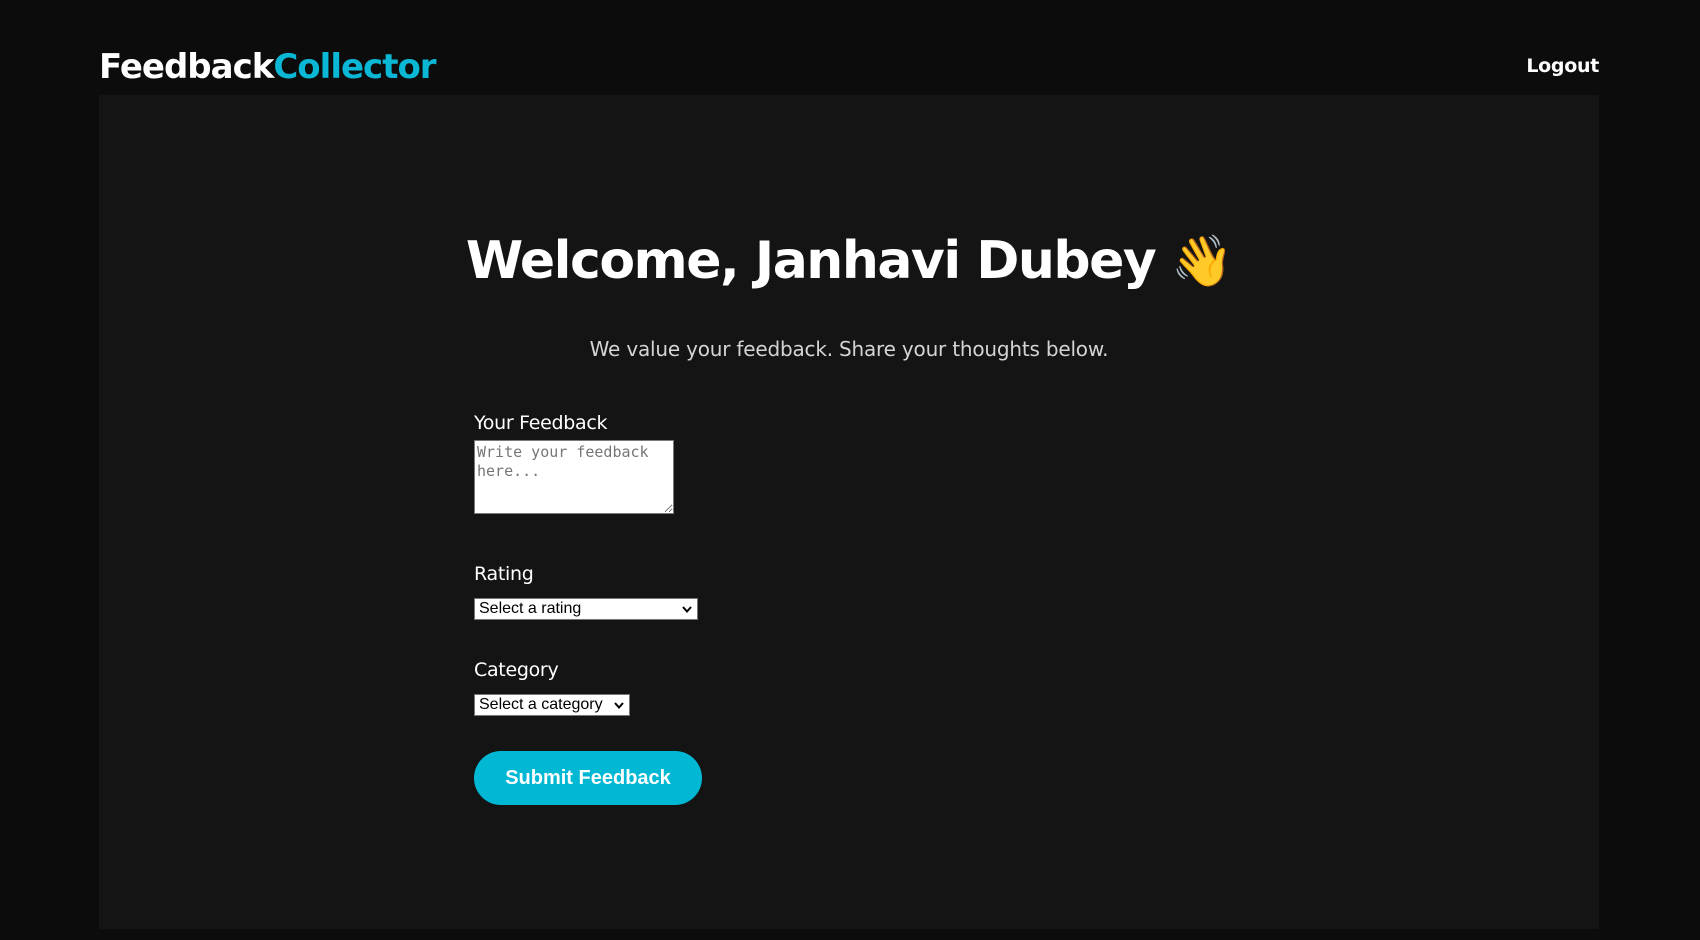  What do you see at coordinates (1202, 261) in the screenshot?
I see `waving-hand-icon: 👋` at bounding box center [1202, 261].